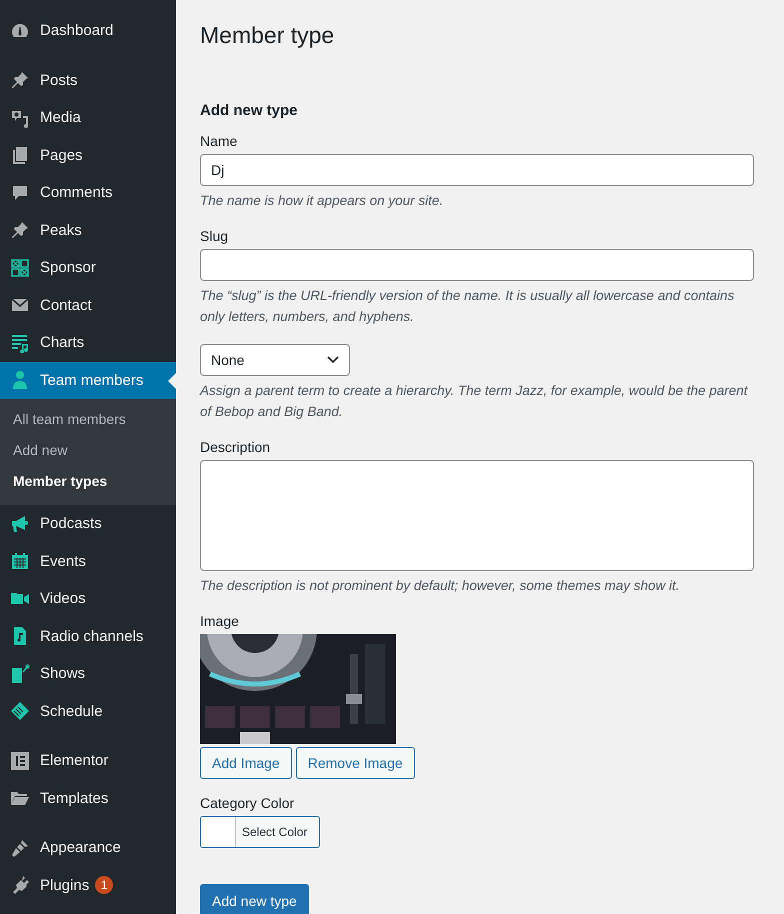  Describe the element at coordinates (62, 343) in the screenshot. I see `menu-label: Charts` at that location.